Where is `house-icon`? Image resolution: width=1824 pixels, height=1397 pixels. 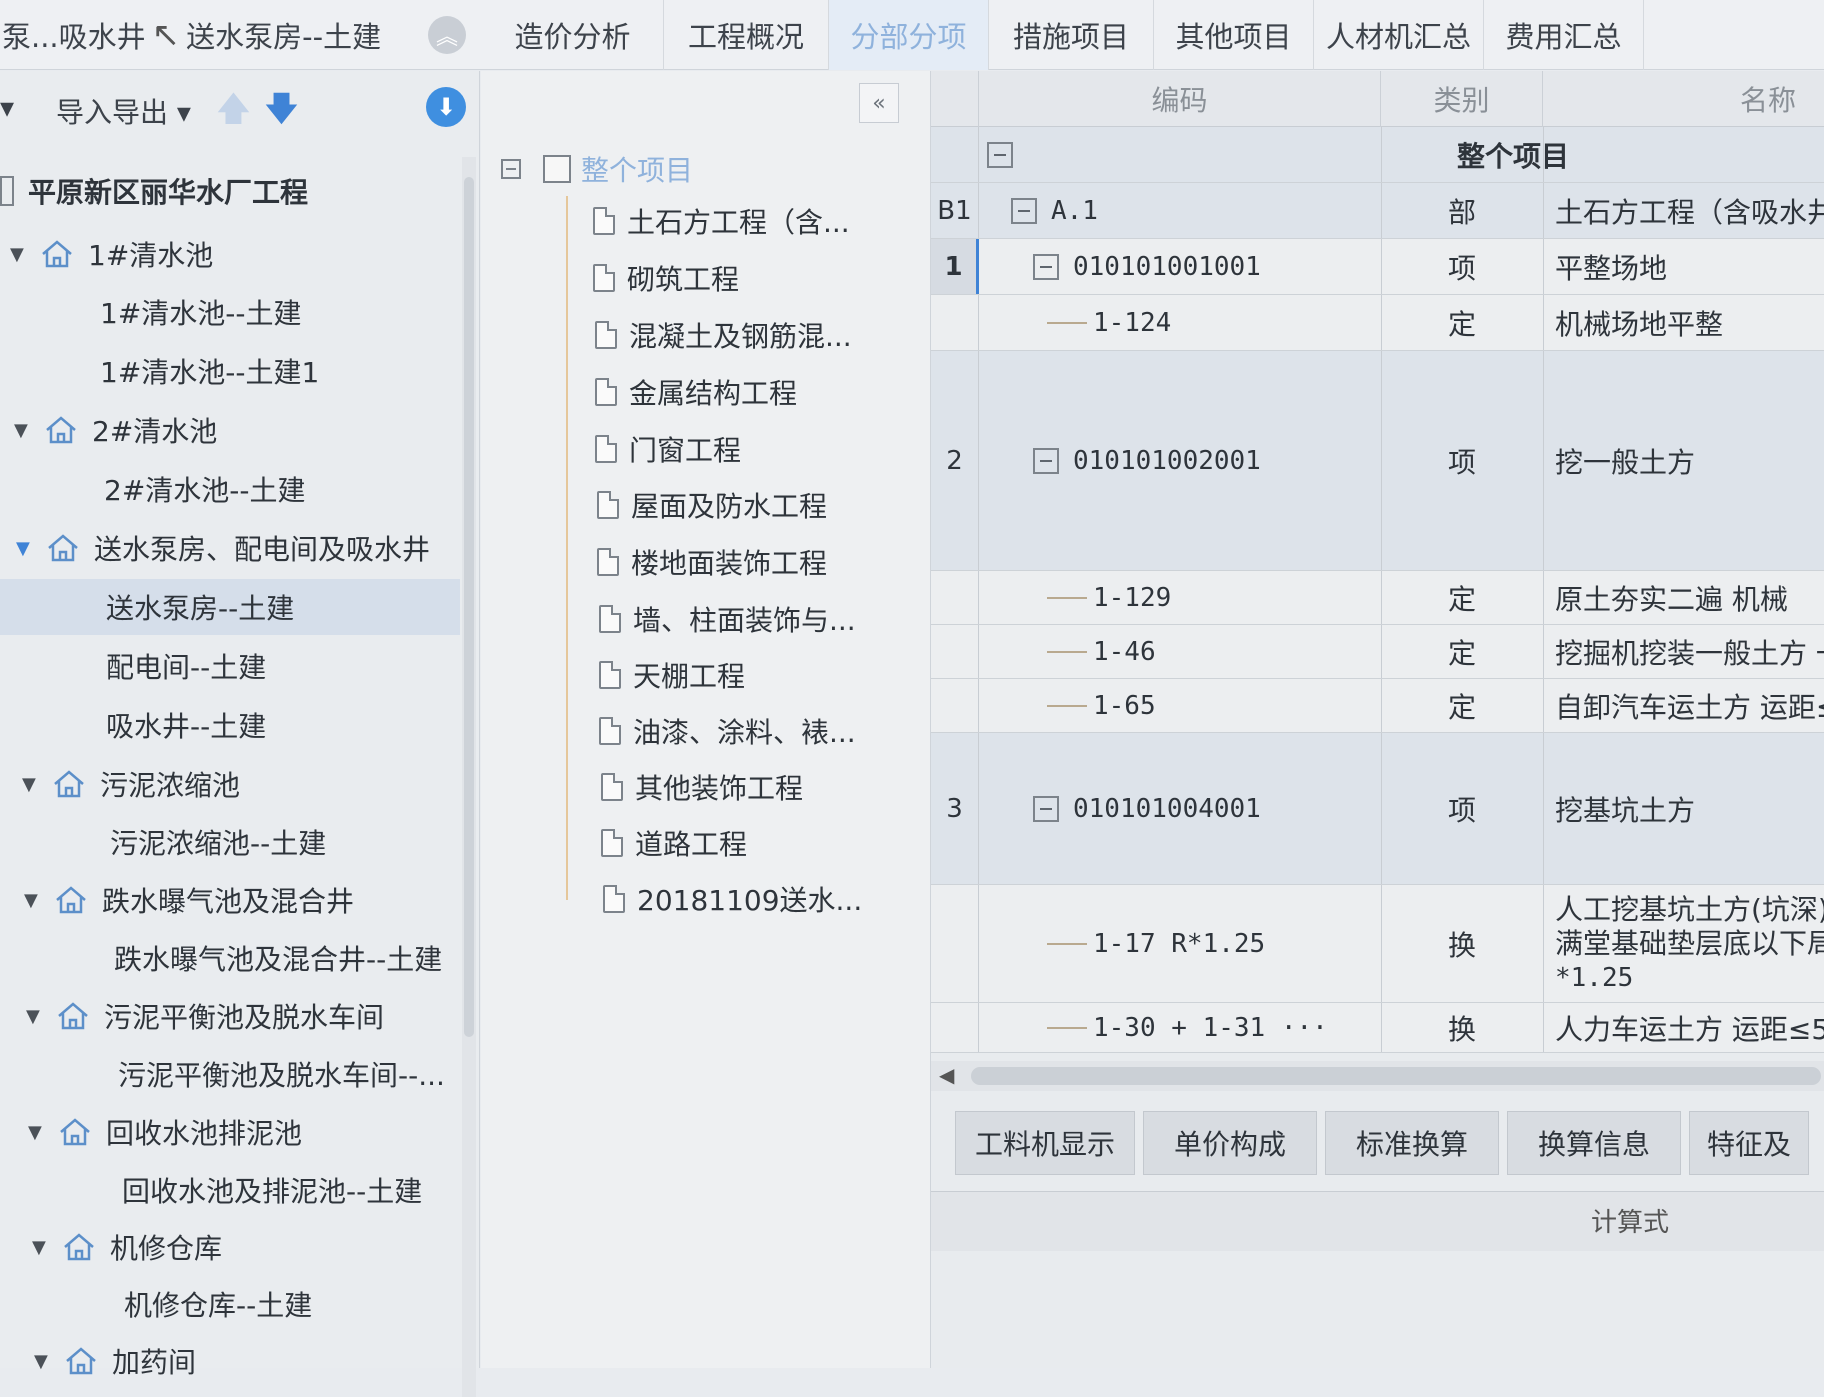
house-icon is located at coordinates (69, 784).